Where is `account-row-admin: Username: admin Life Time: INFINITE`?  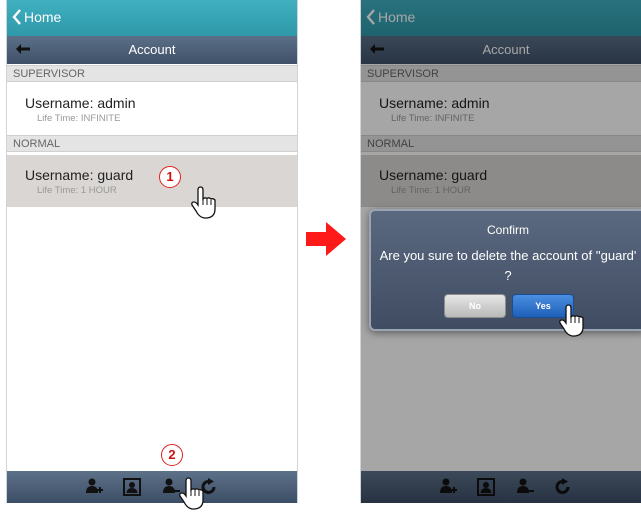
account-row-admin: Username: admin Life Time: INFINITE is located at coordinates (152, 109).